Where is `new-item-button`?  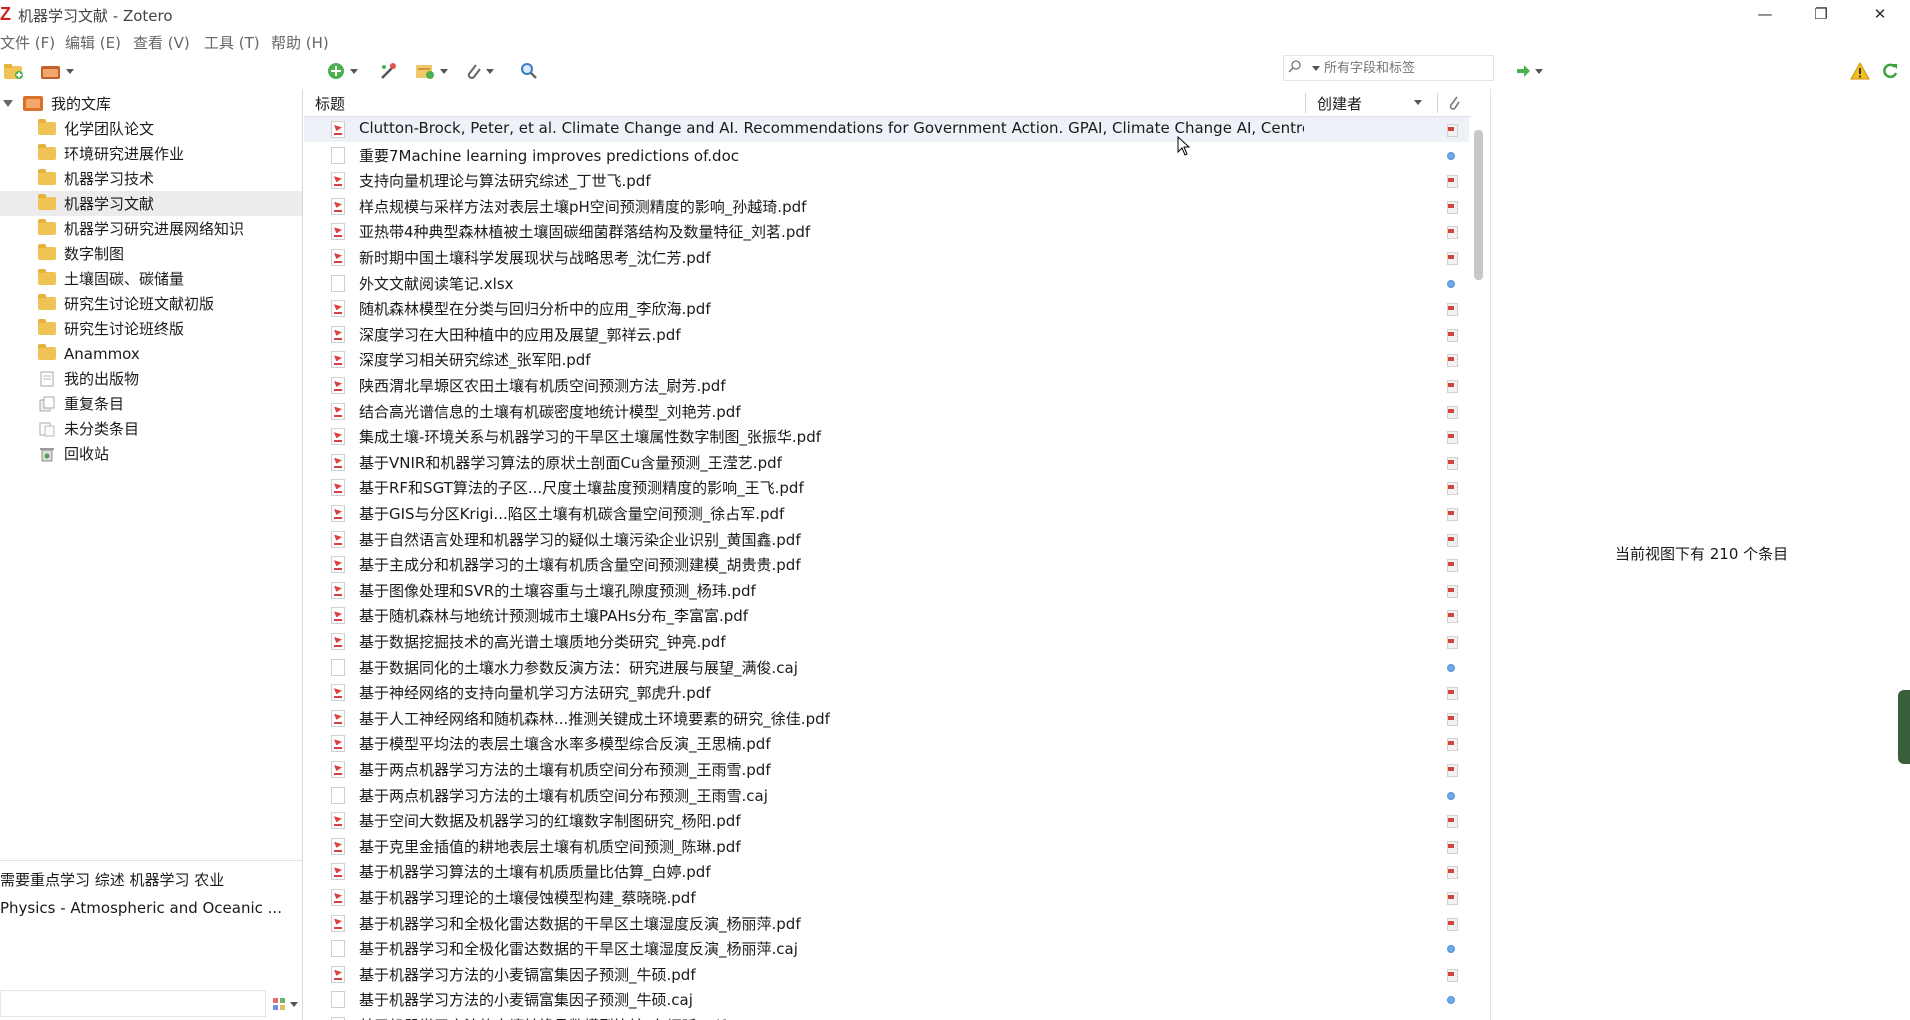 new-item-button is located at coordinates (342, 71).